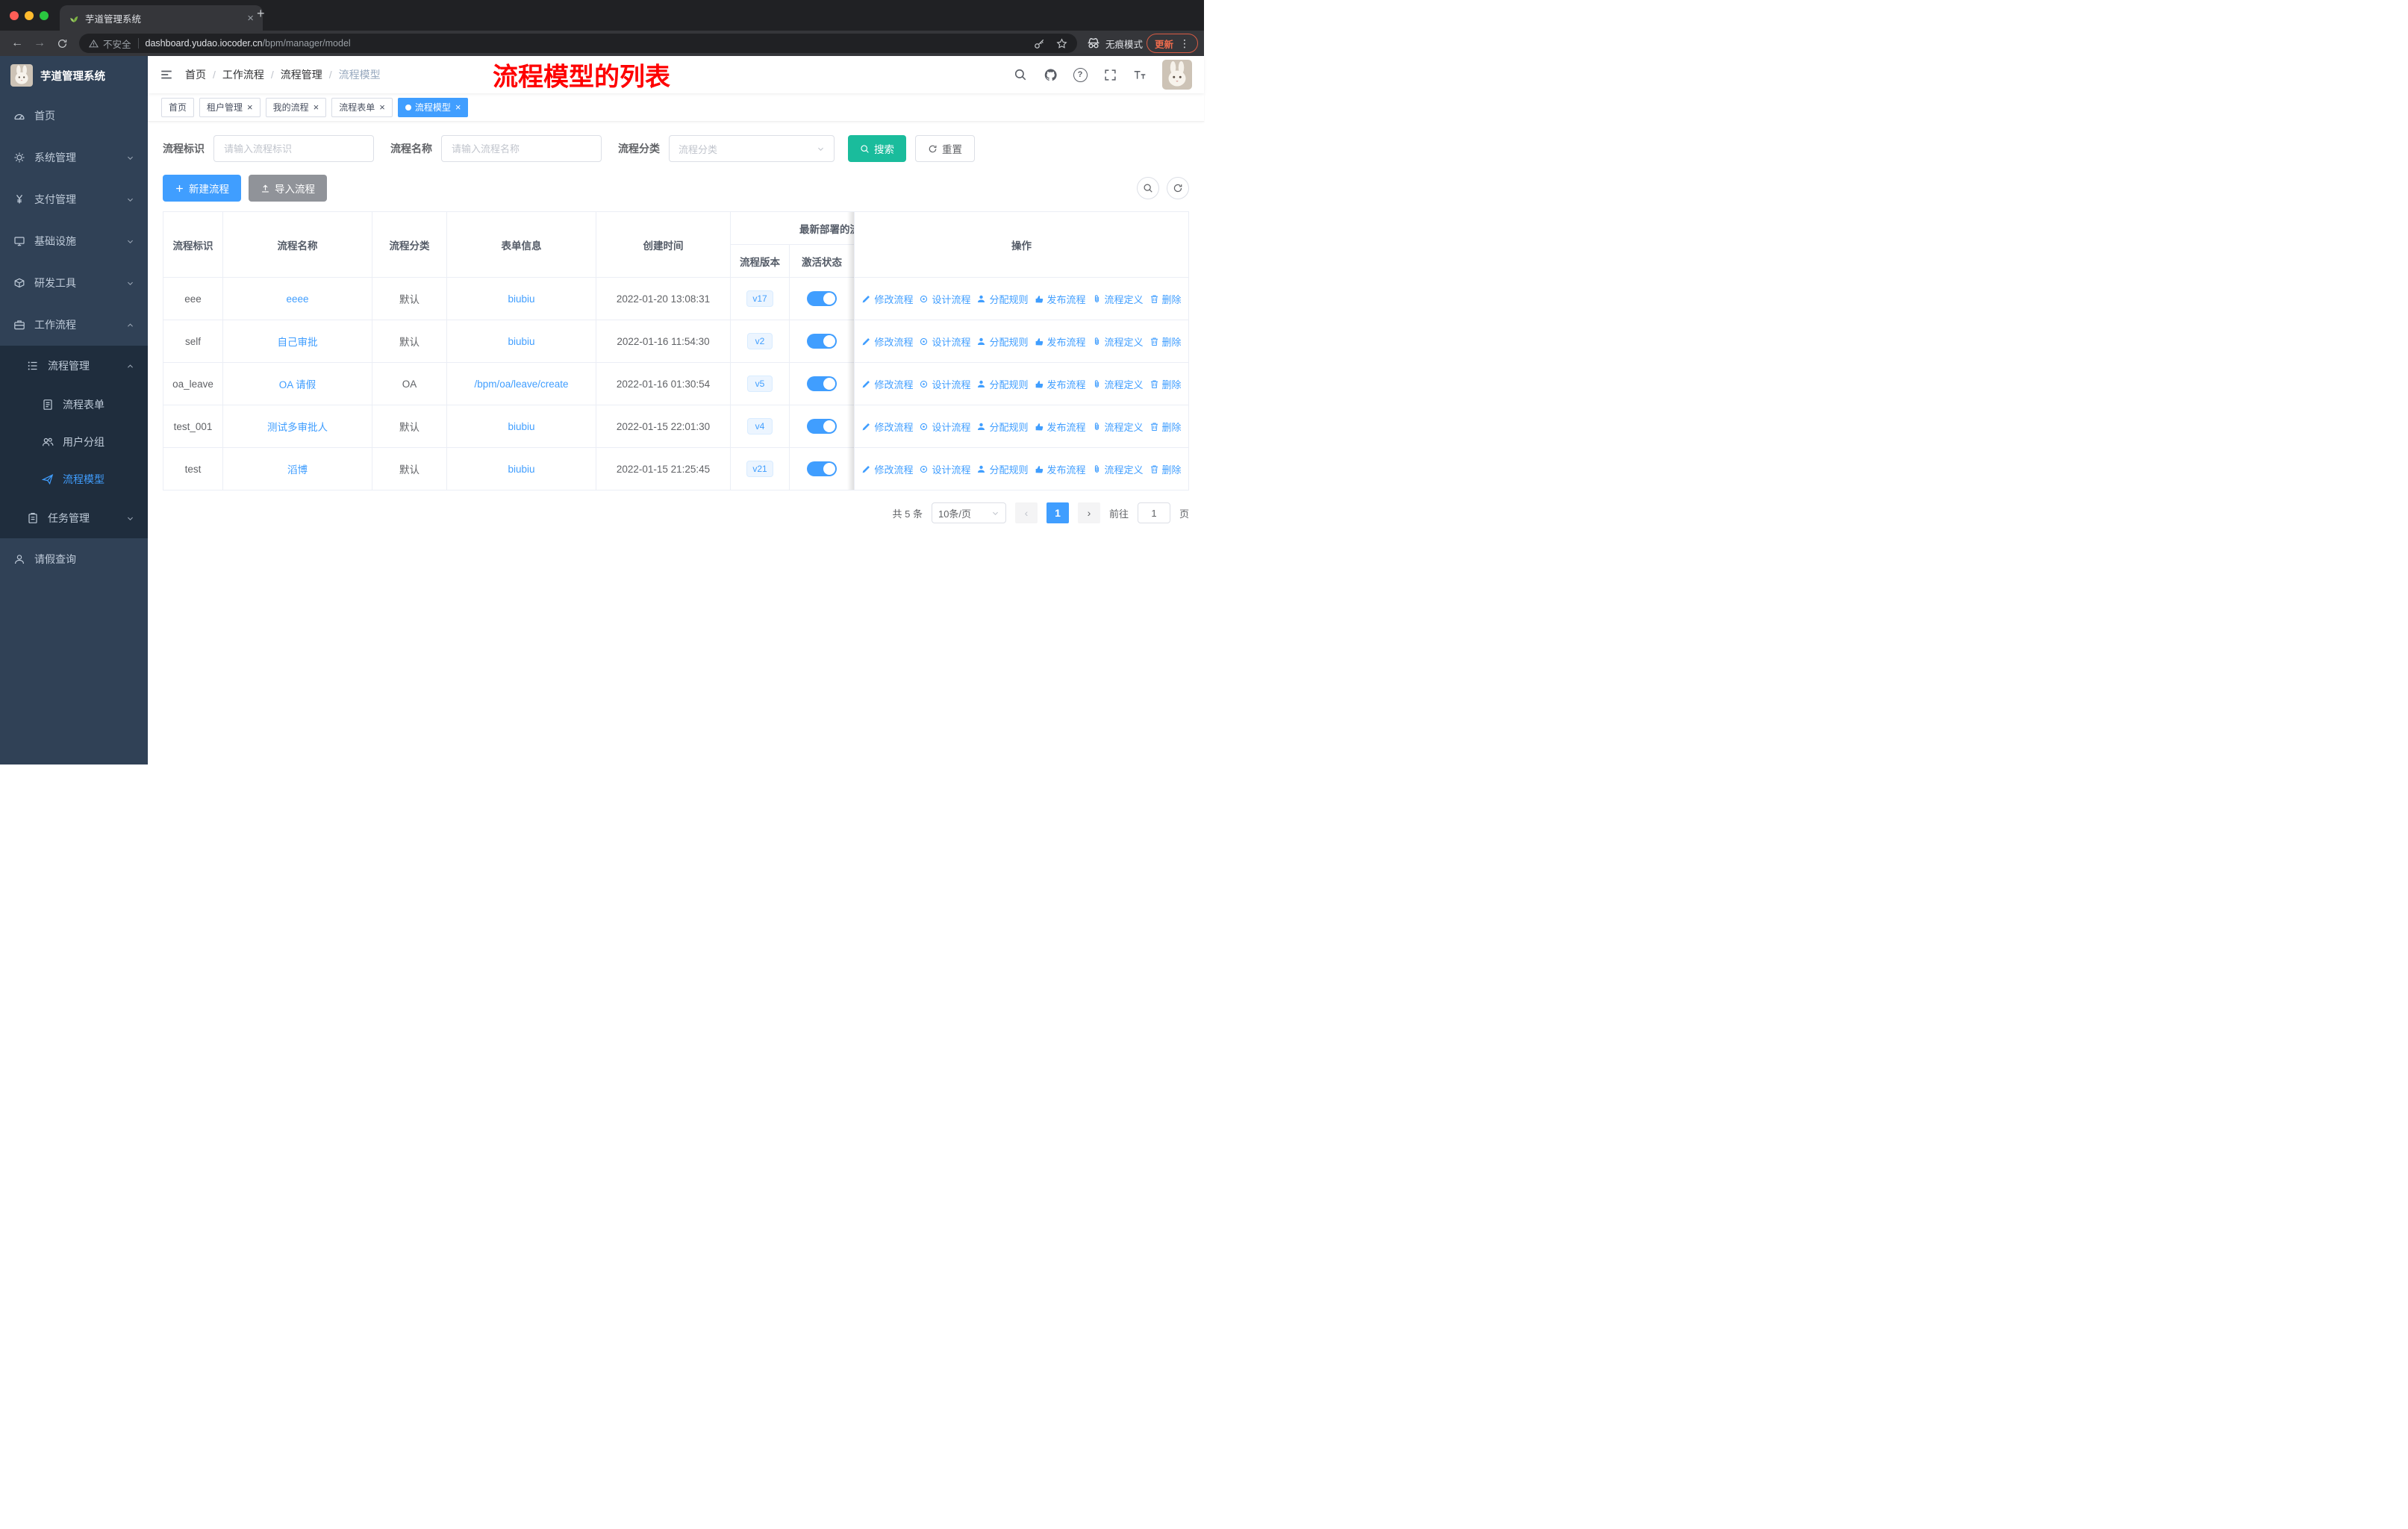 This screenshot has height=1529, width=2408. Describe the element at coordinates (296, 107) in the screenshot. I see `tag-my-process: 我的流程 ×` at that location.